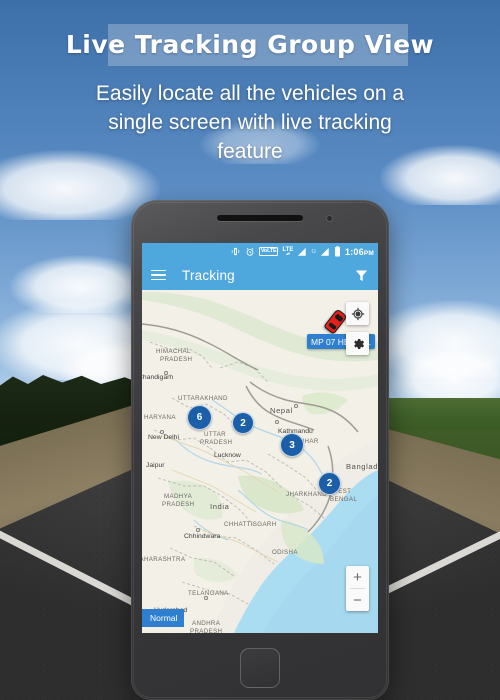 The height and width of the screenshot is (700, 500). I want to click on zoom-in-button: +, so click(357, 577).